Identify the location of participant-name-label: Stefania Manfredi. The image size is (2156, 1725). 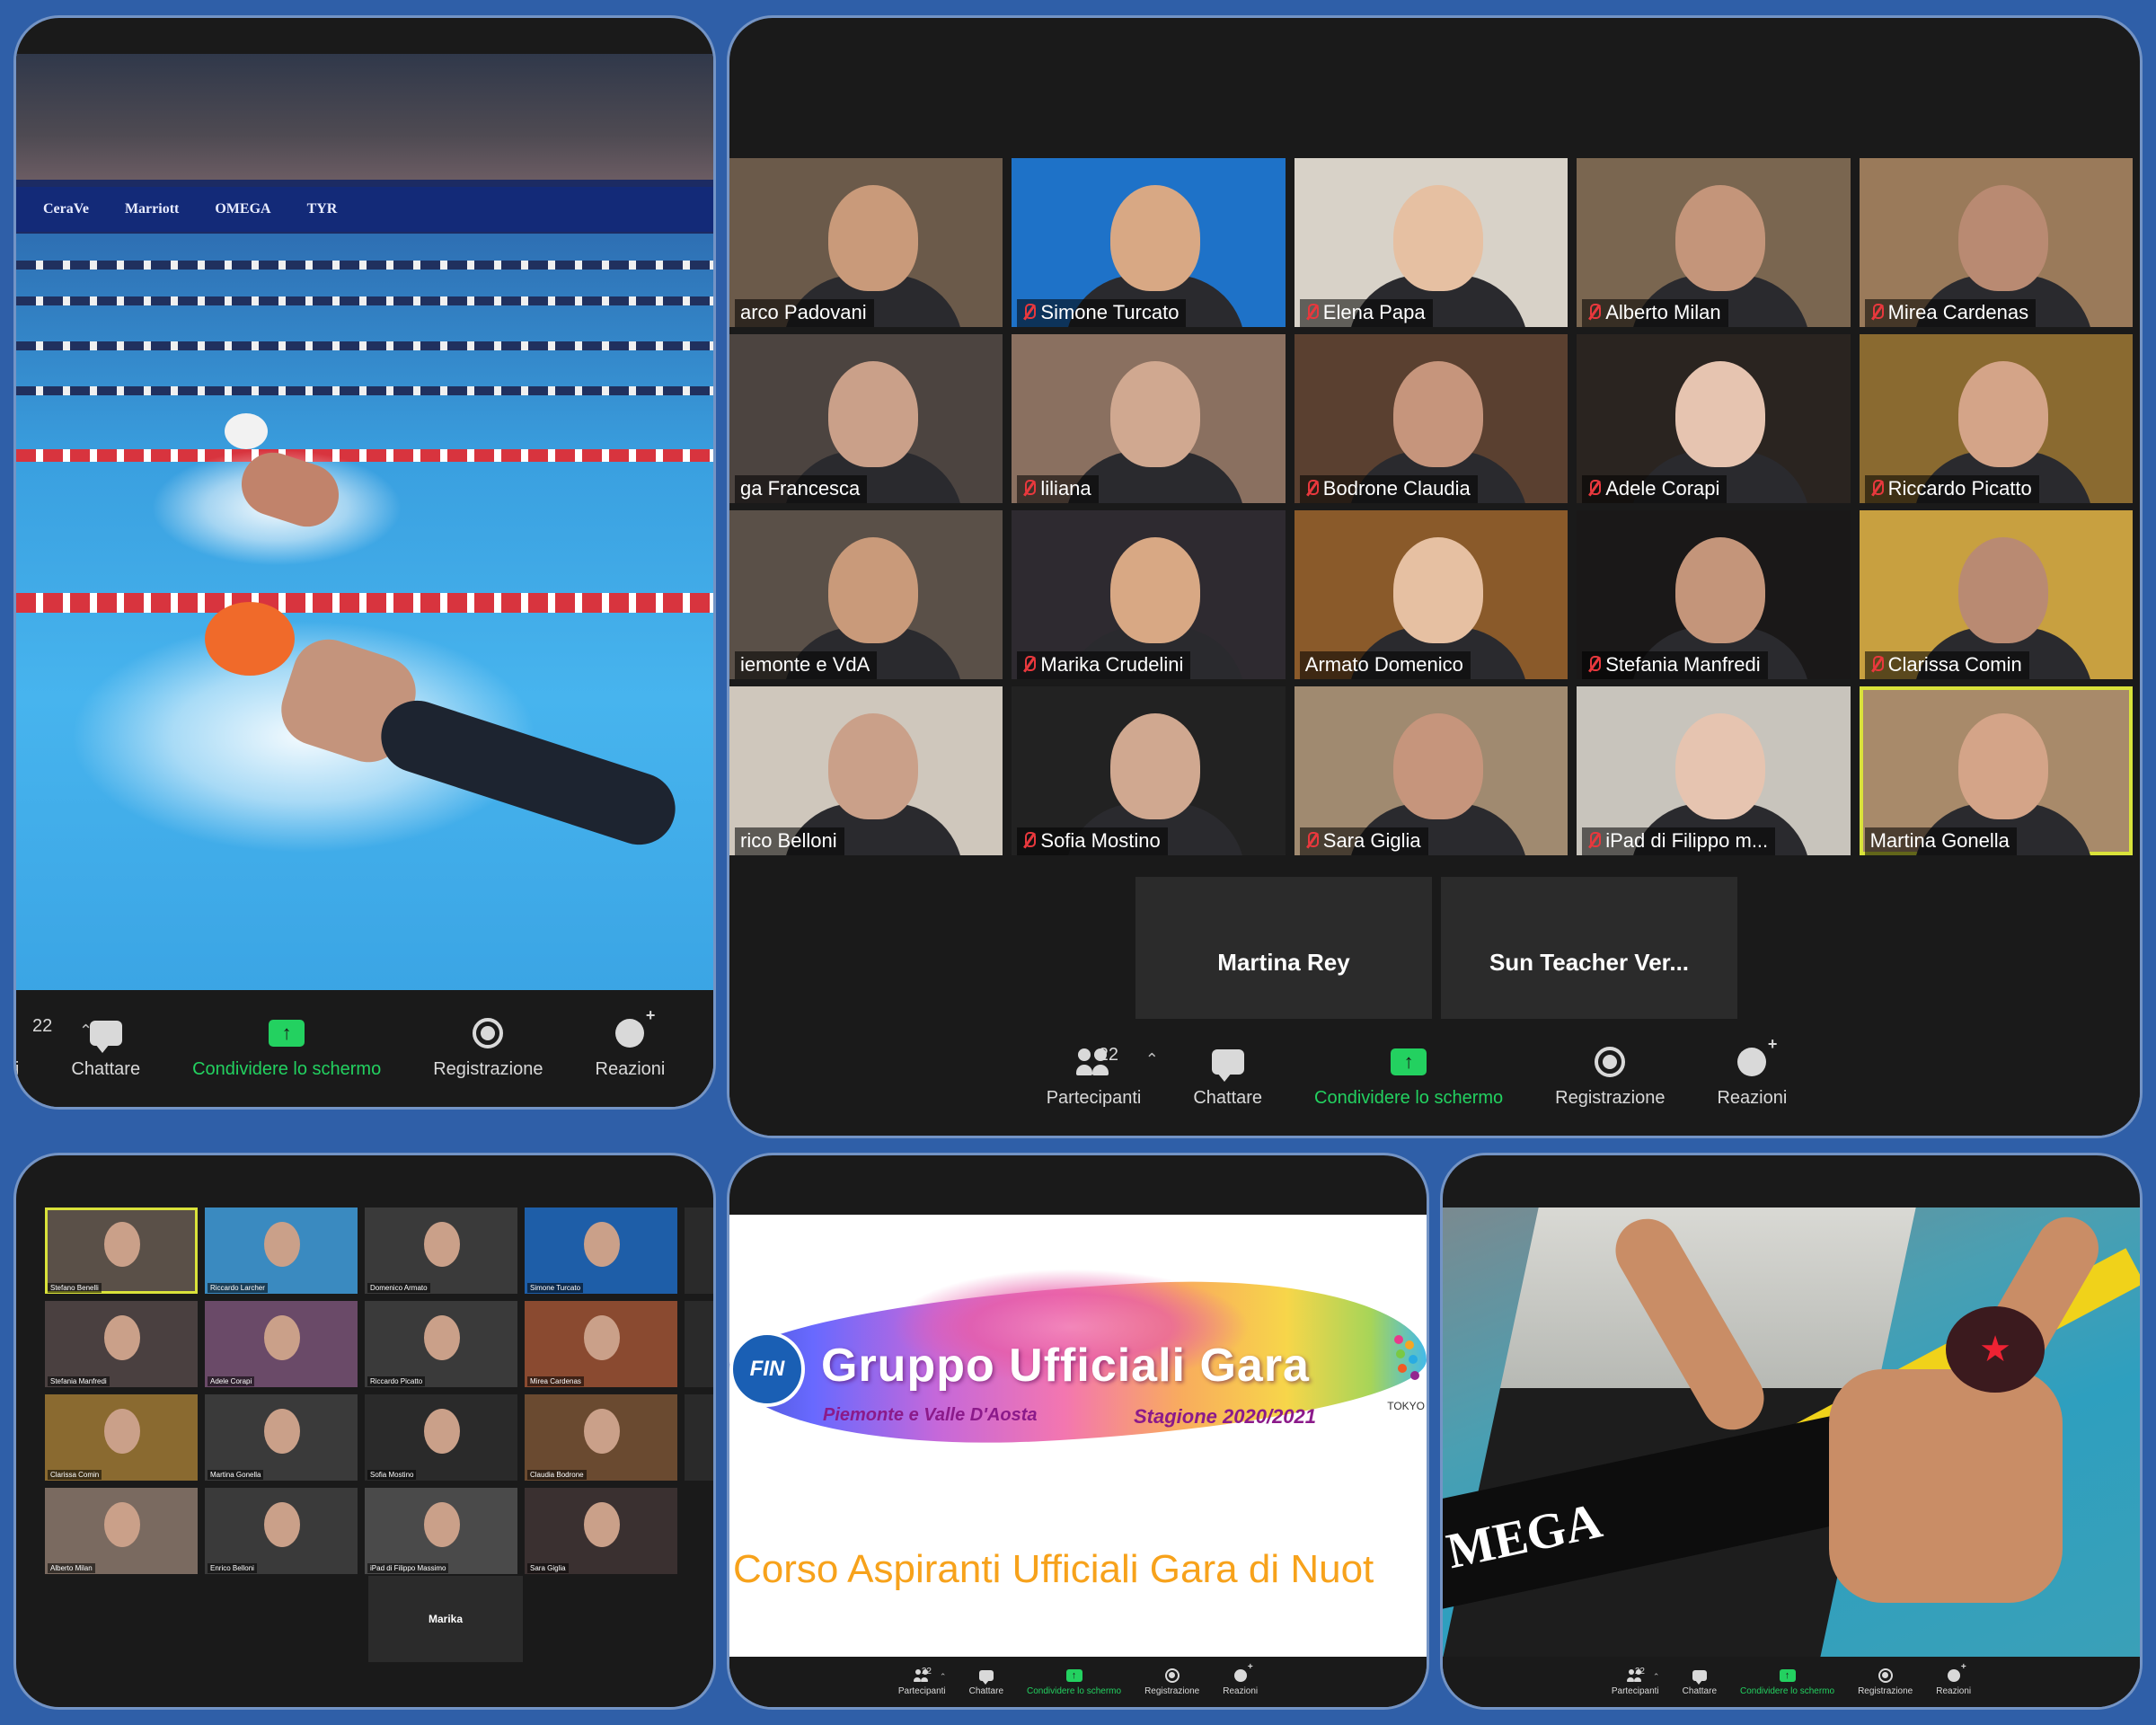
(1675, 665).